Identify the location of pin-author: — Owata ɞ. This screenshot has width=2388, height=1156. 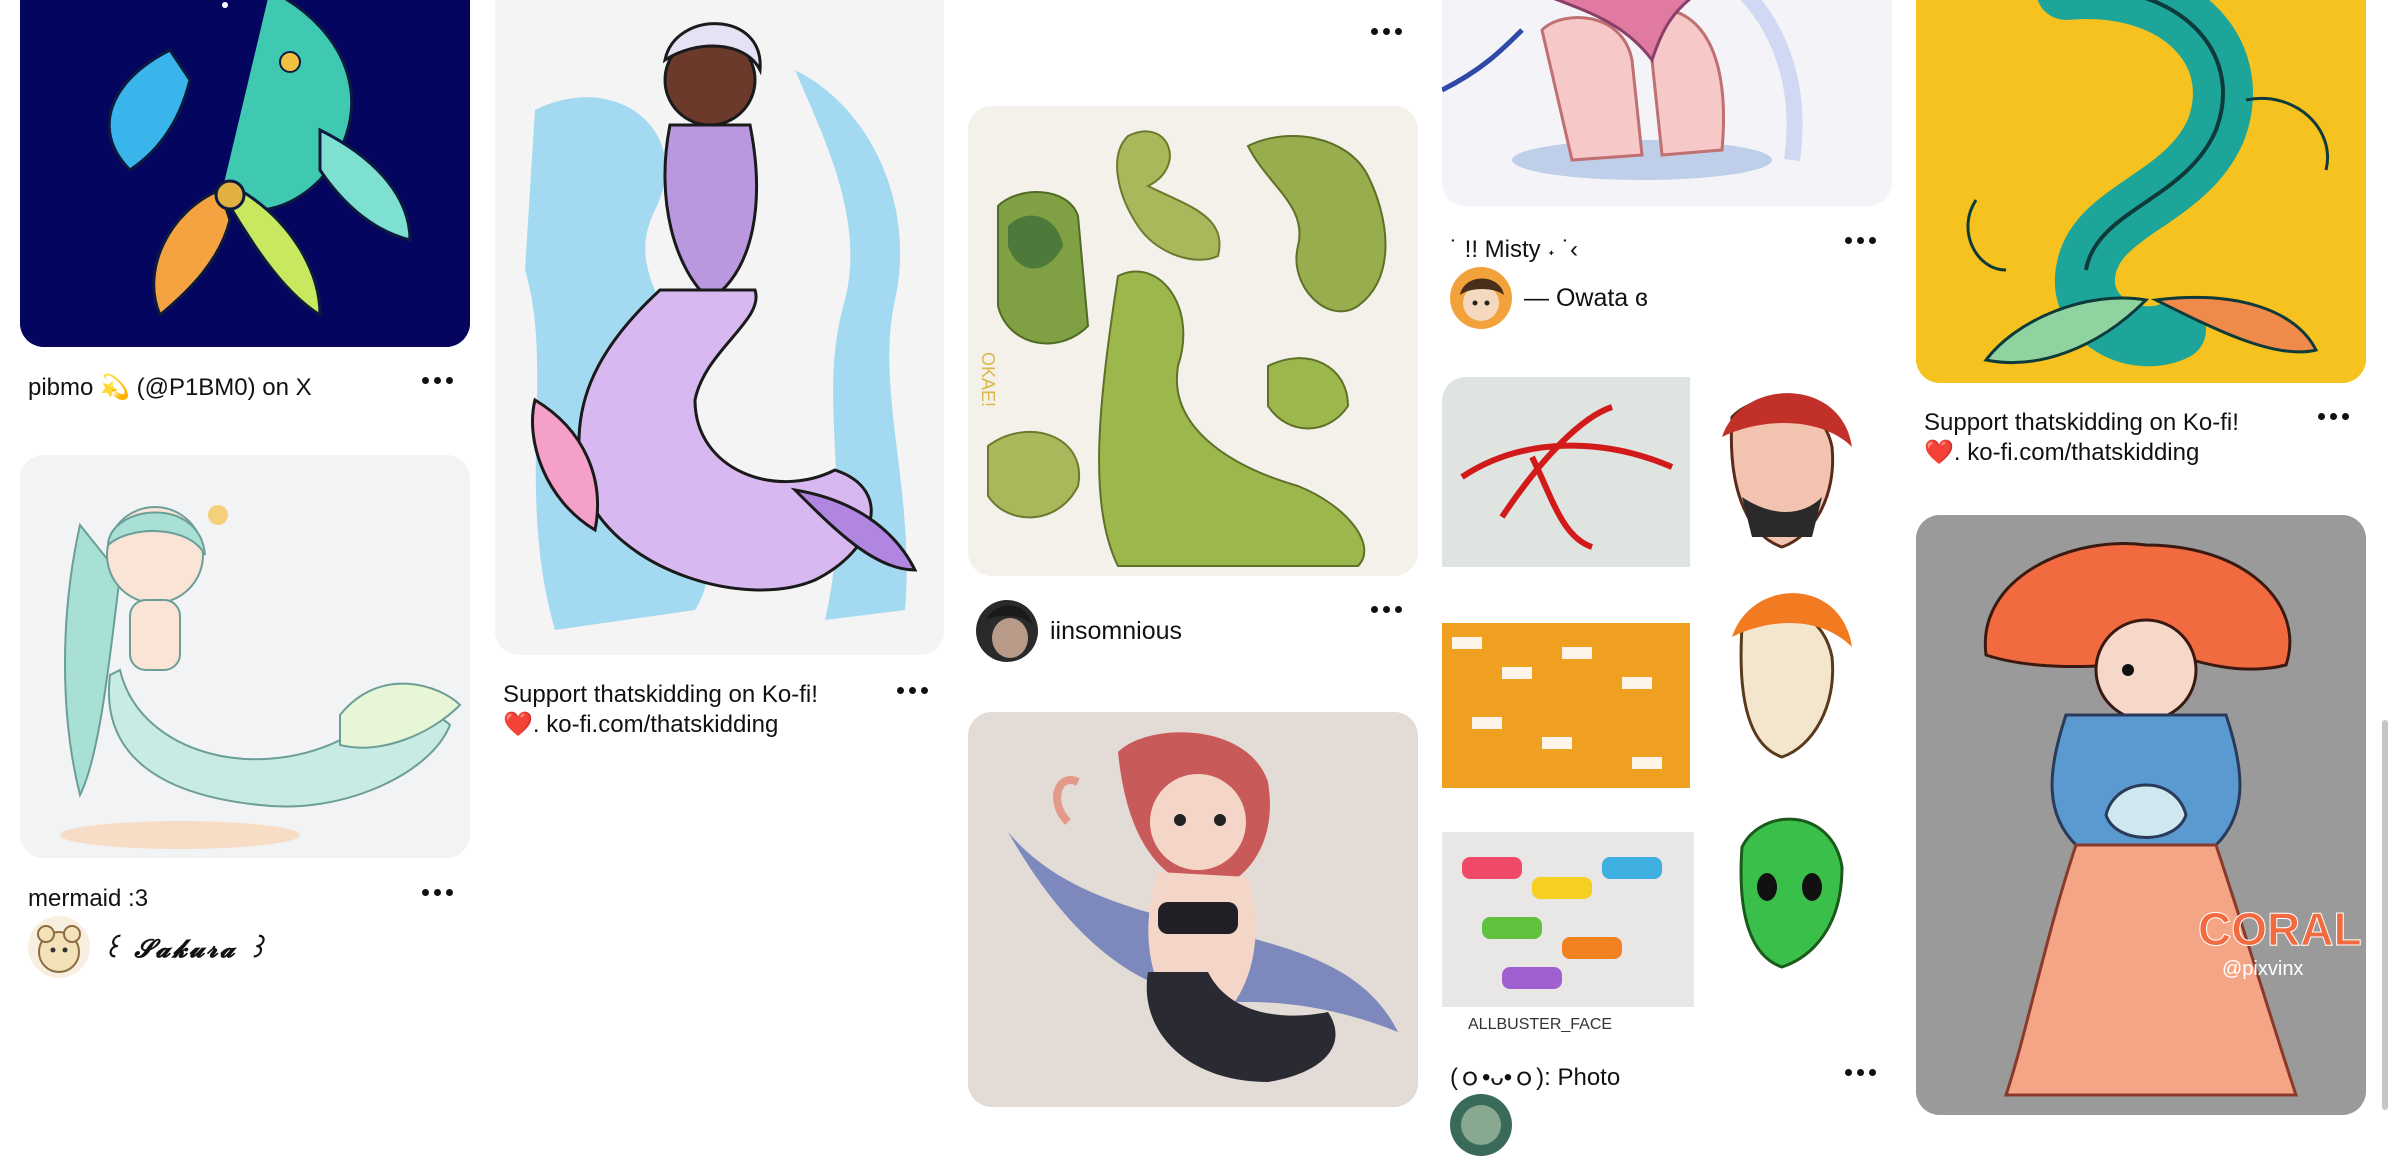
(1549, 298).